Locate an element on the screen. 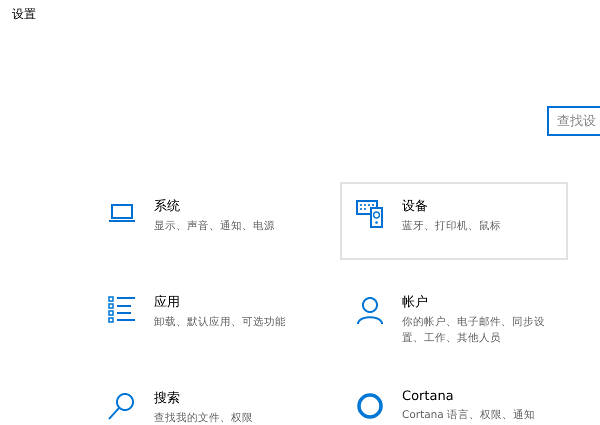  person-icon is located at coordinates (370, 310).